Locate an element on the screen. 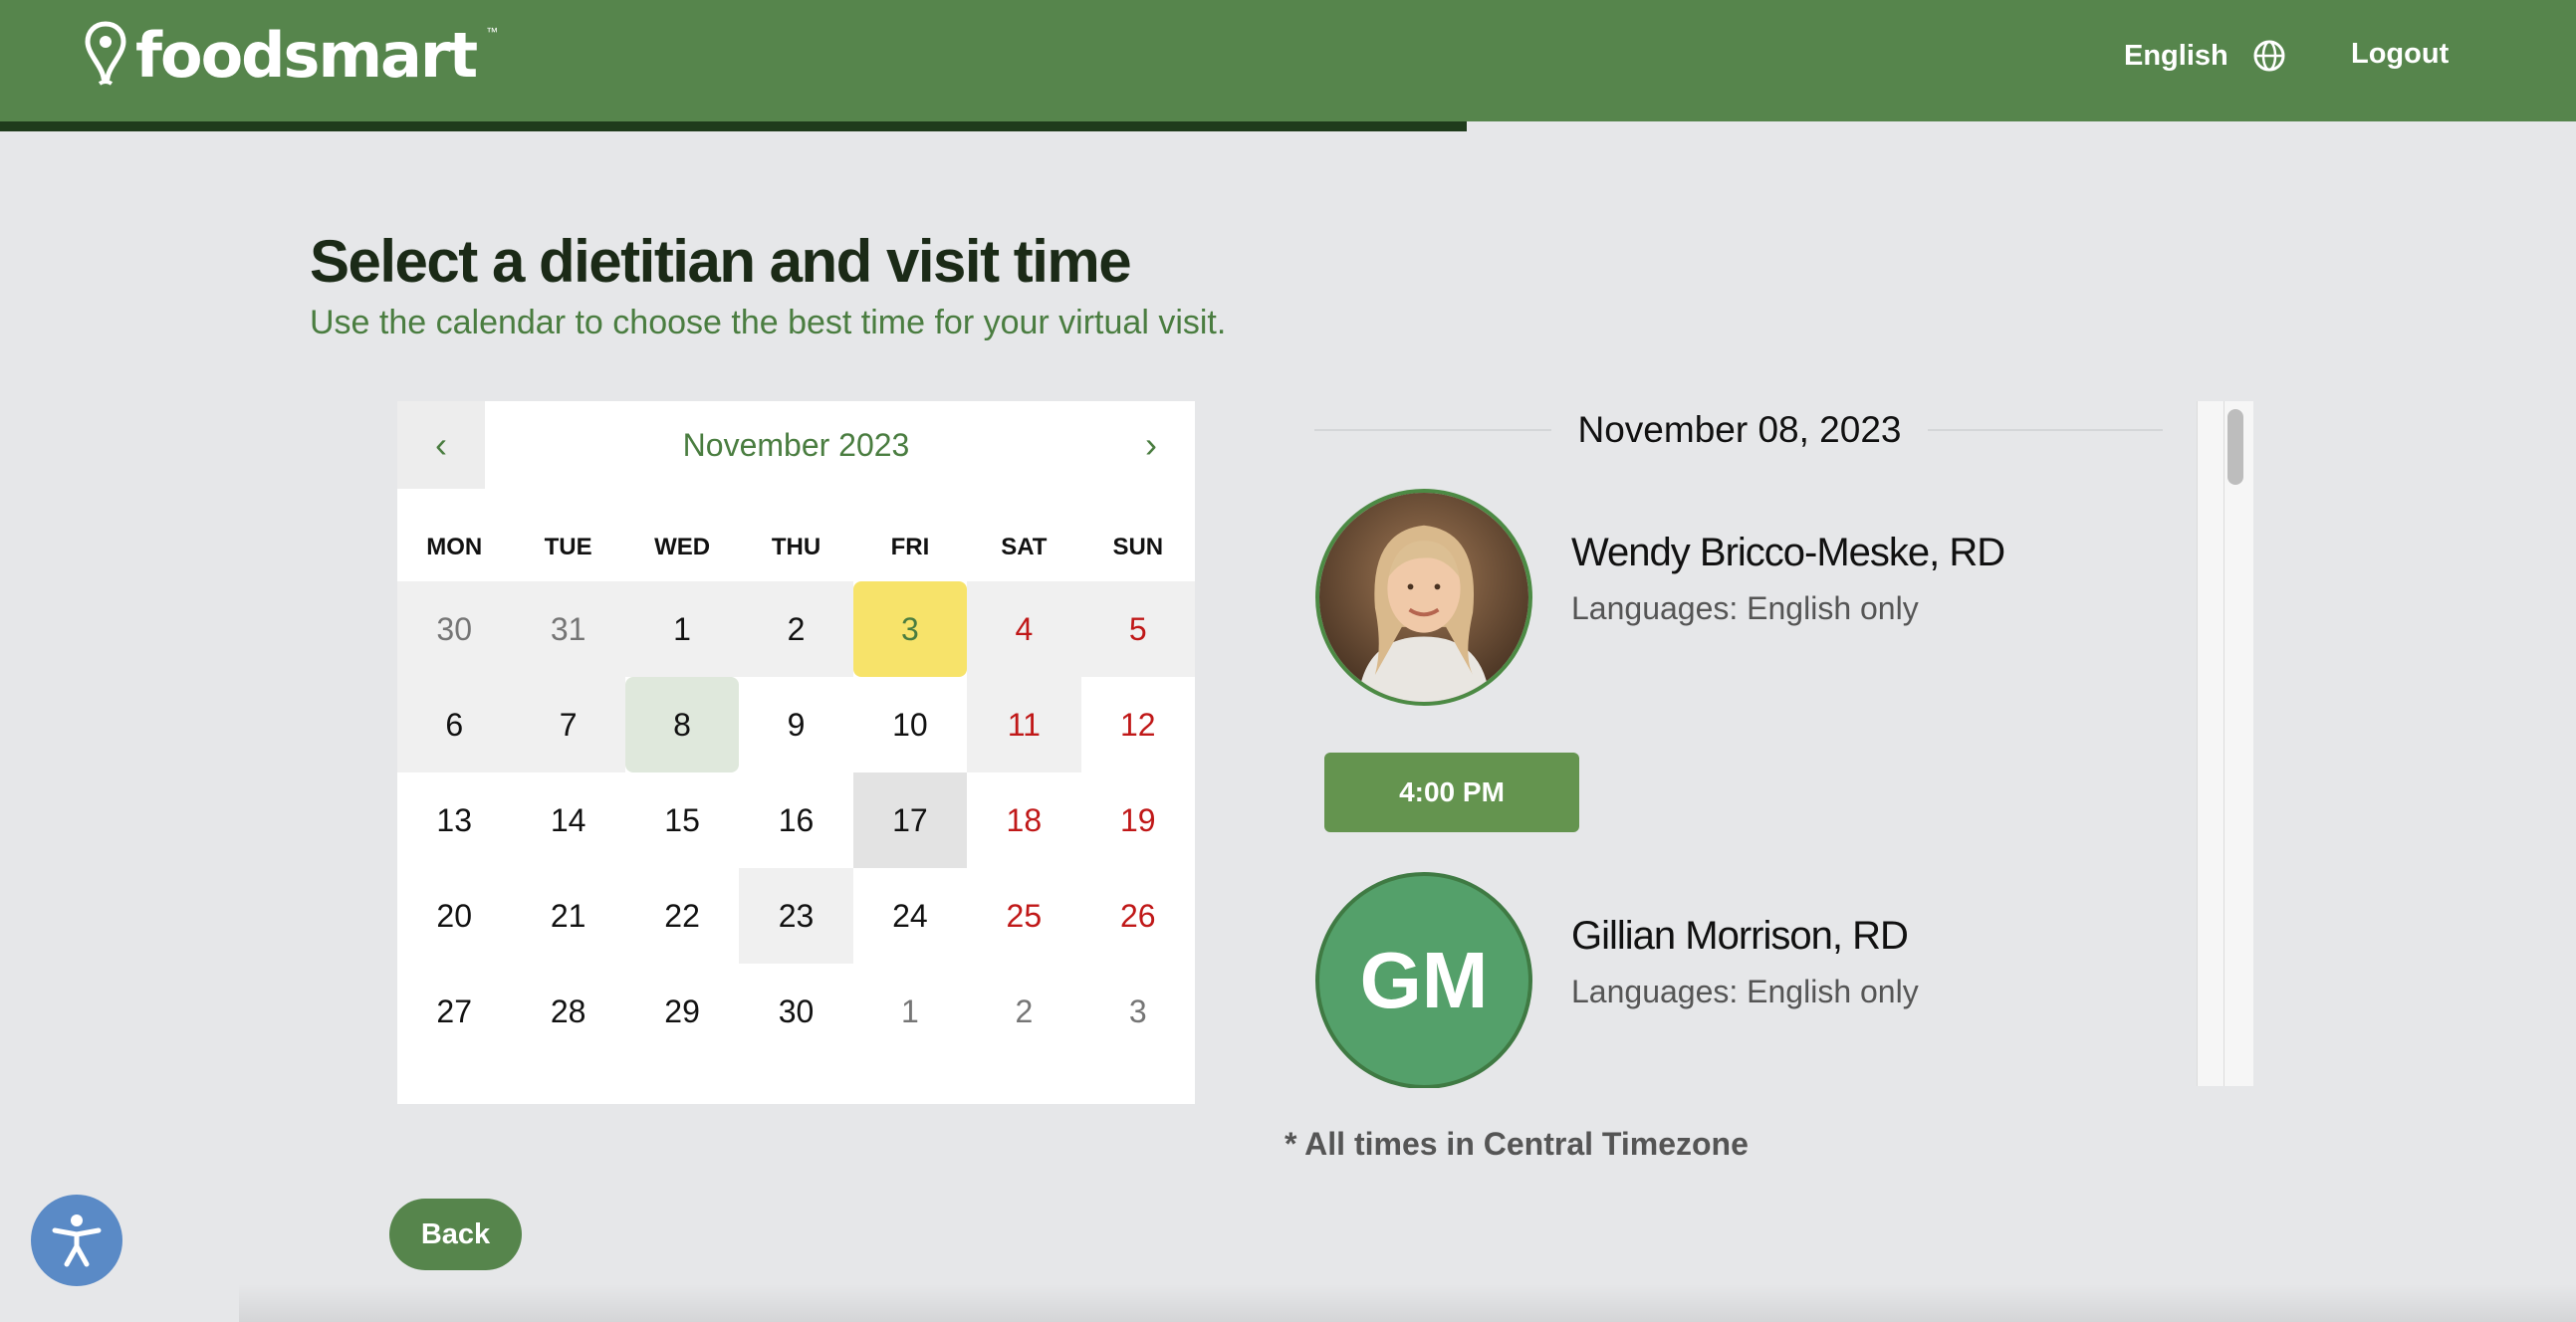 The width and height of the screenshot is (2576, 1322). calendar-day: 16 is located at coordinates (795, 820).